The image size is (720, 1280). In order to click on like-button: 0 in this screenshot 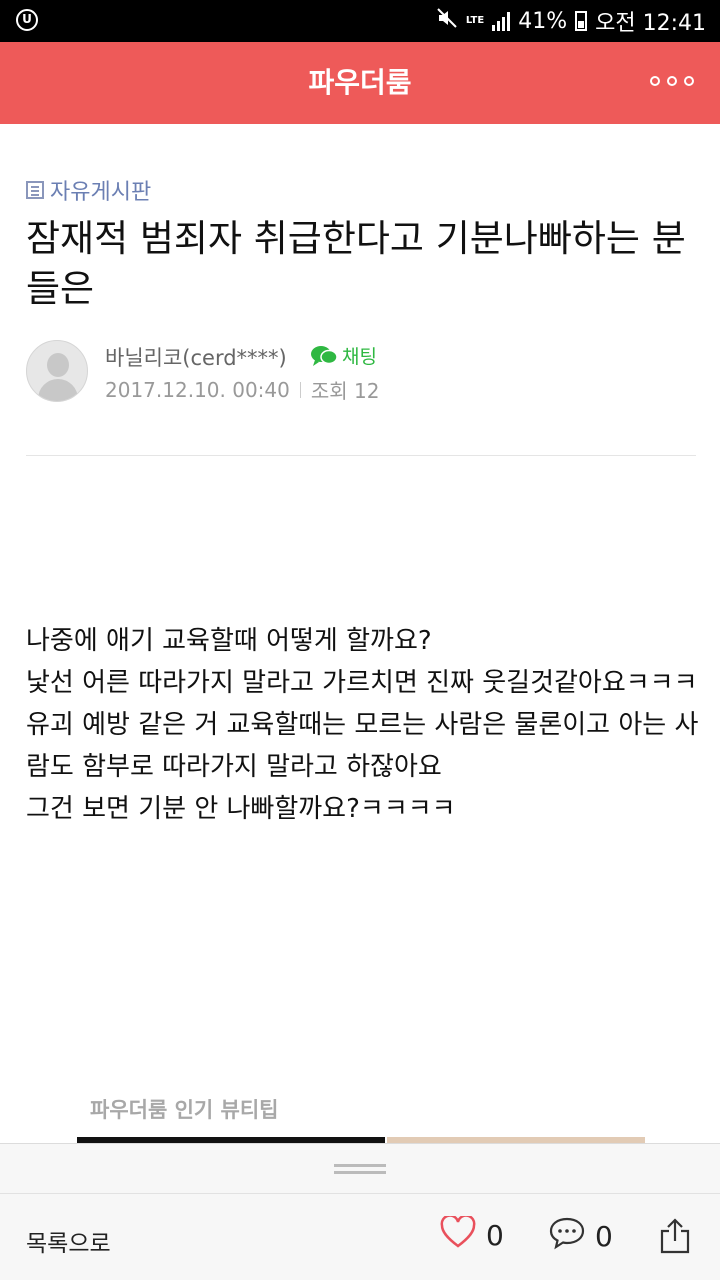, I will do `click(472, 1234)`.